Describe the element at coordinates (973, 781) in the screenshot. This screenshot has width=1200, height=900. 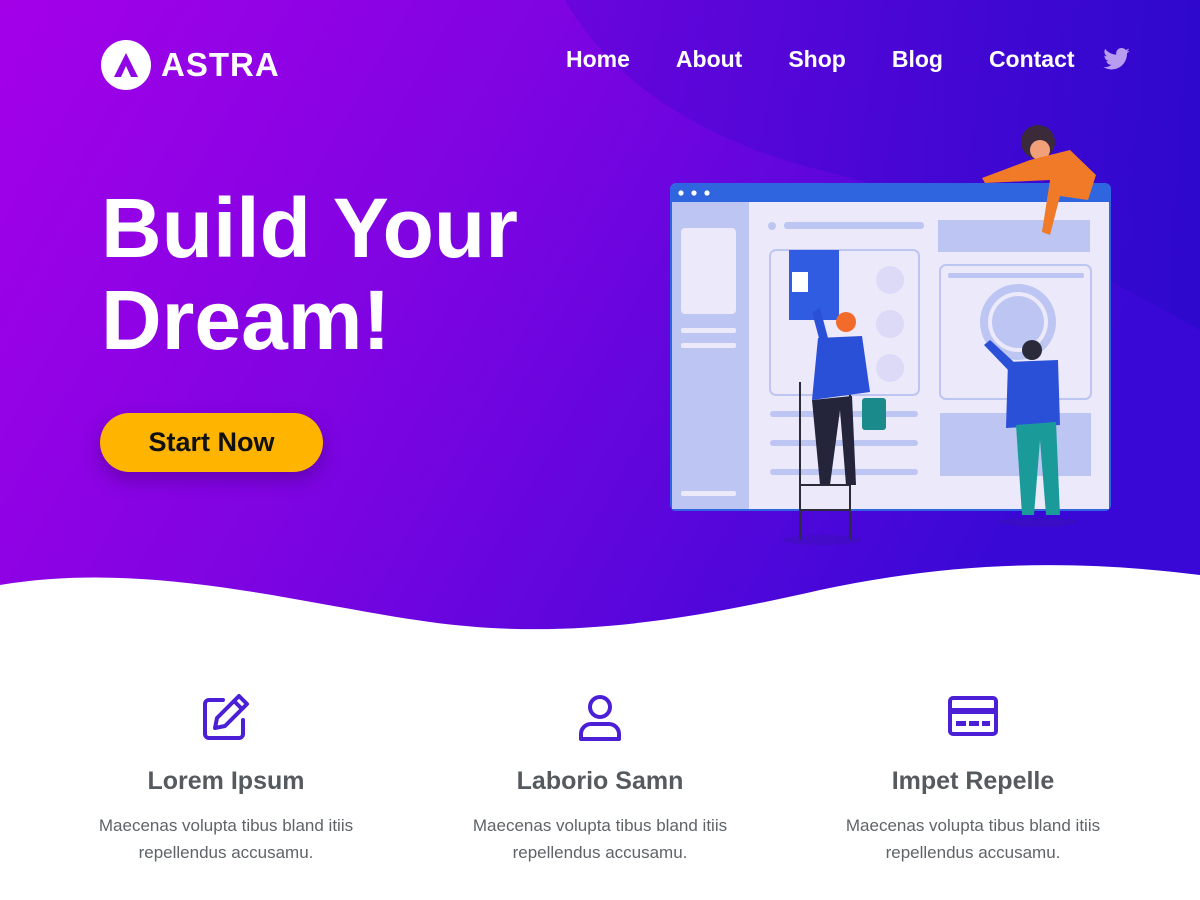
I see `feature-title: Impet Repelle` at that location.